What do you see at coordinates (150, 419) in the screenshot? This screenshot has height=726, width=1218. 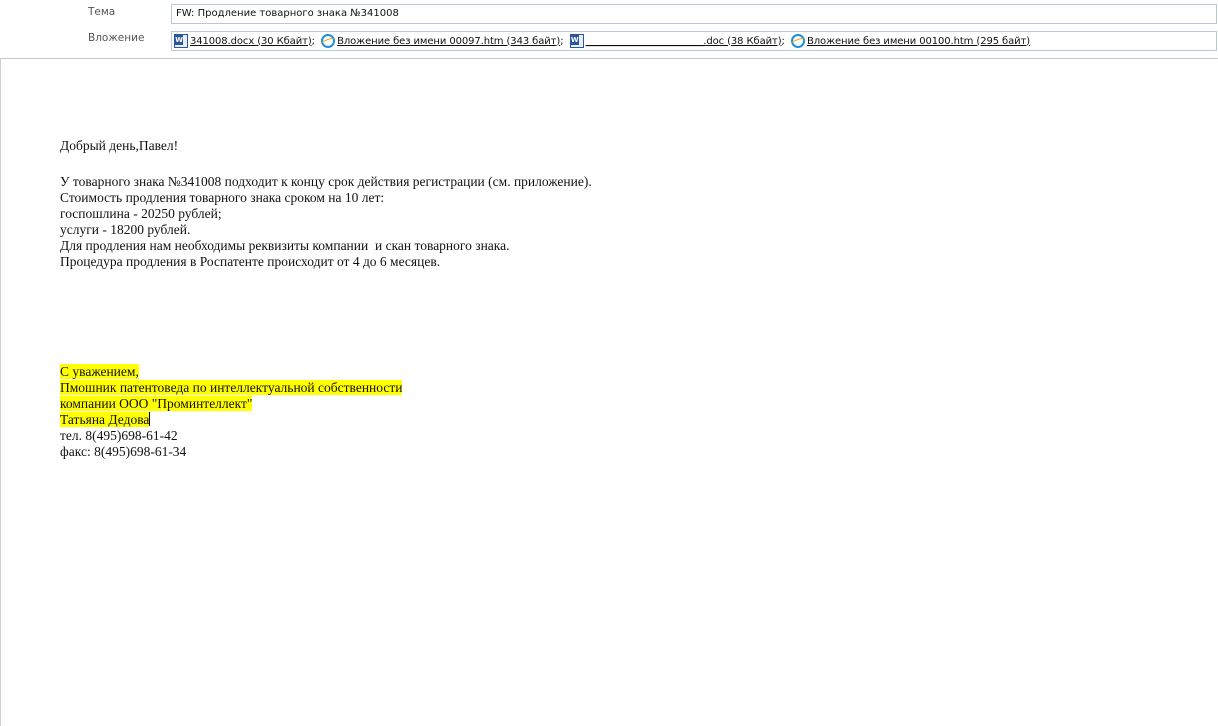 I see `text-cursor` at bounding box center [150, 419].